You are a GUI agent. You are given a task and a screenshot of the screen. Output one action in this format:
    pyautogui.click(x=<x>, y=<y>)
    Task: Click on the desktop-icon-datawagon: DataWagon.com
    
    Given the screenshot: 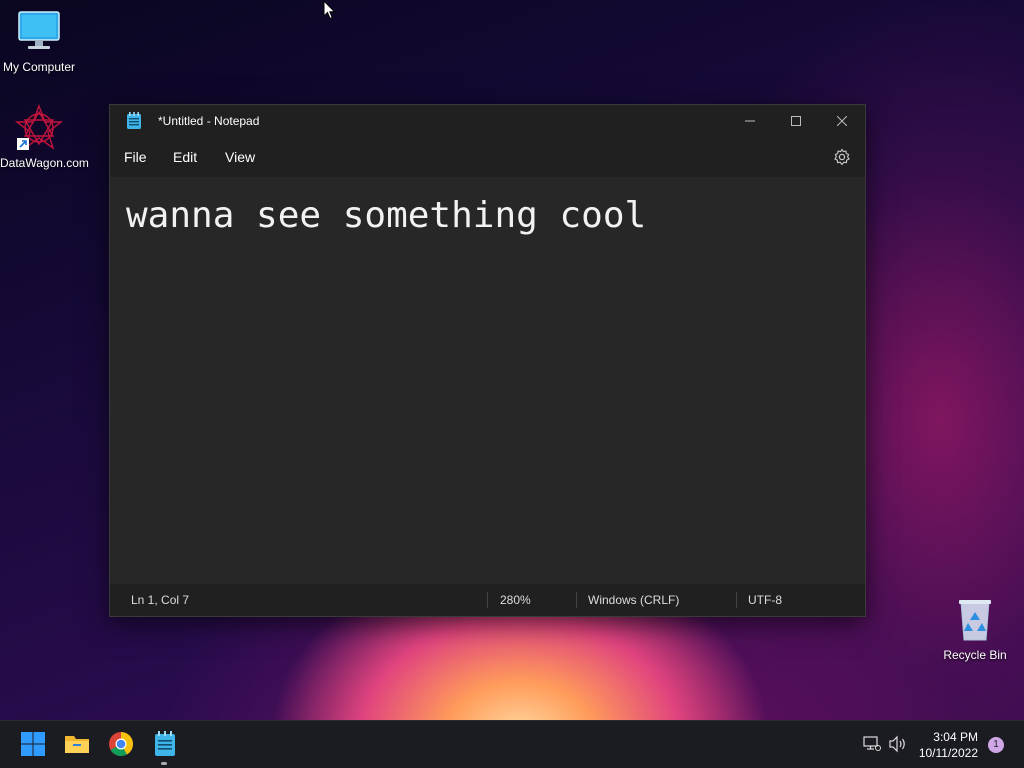 What is the action you would take?
    pyautogui.click(x=44, y=137)
    